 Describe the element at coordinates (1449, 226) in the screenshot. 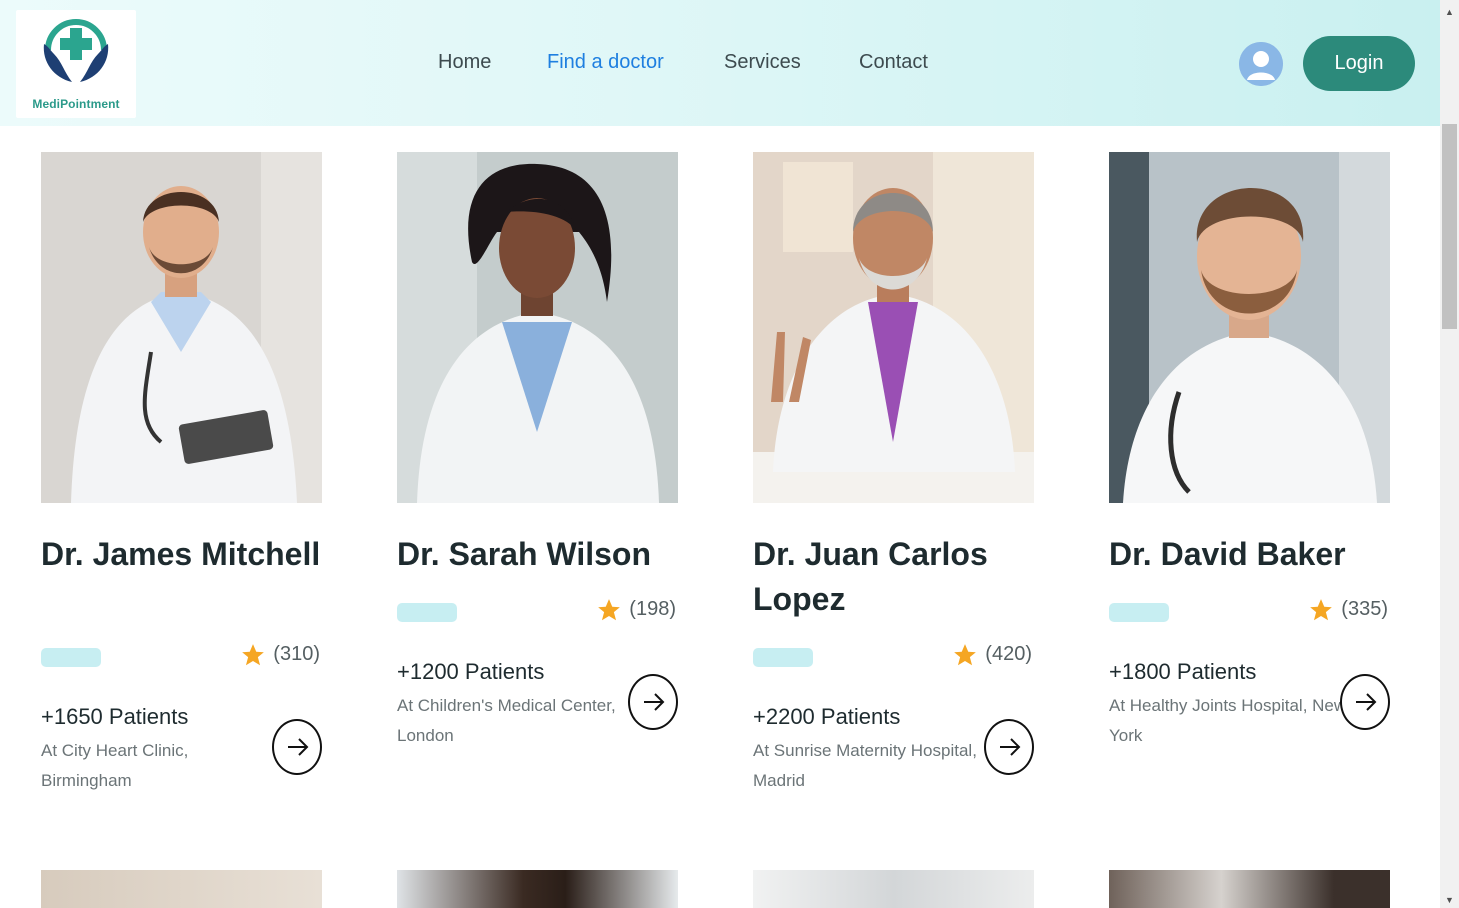

I see `scroll-thumb` at that location.